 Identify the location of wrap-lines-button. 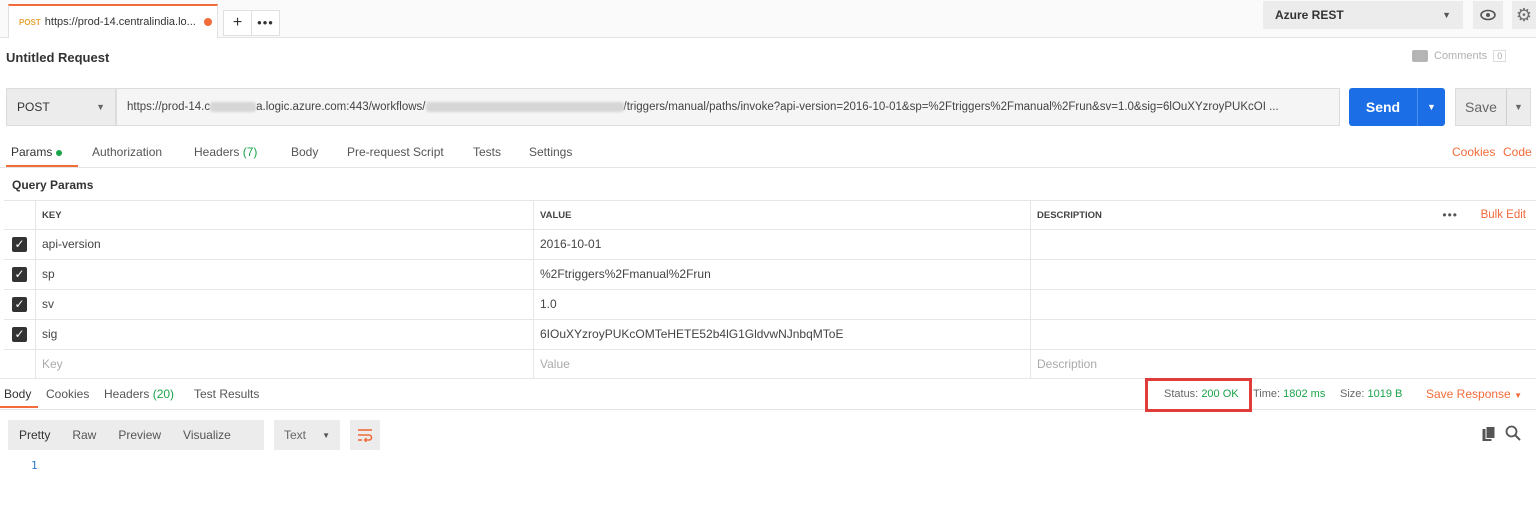
(365, 435).